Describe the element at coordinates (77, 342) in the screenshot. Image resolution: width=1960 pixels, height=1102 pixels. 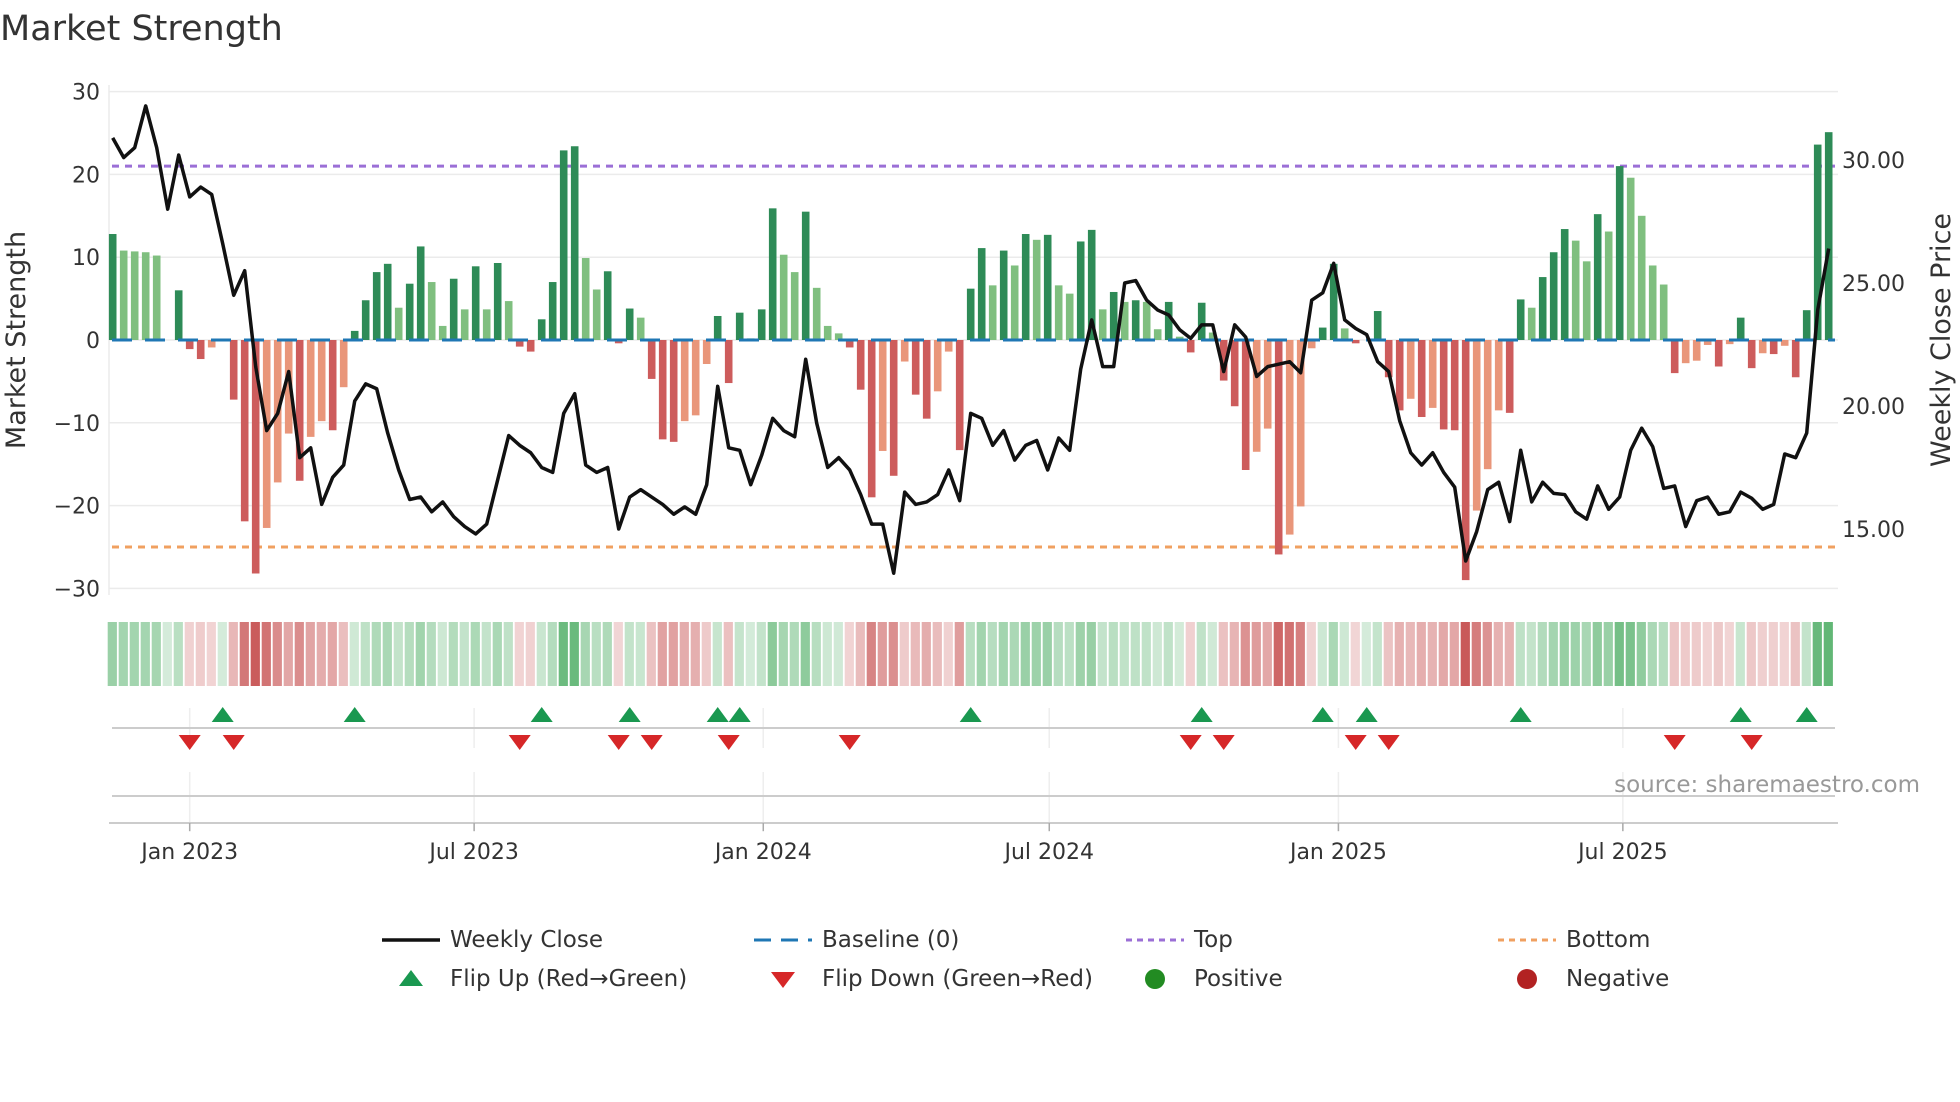
I see `y-axis-left: 30 20 10 0 −10 −20 −30` at that location.